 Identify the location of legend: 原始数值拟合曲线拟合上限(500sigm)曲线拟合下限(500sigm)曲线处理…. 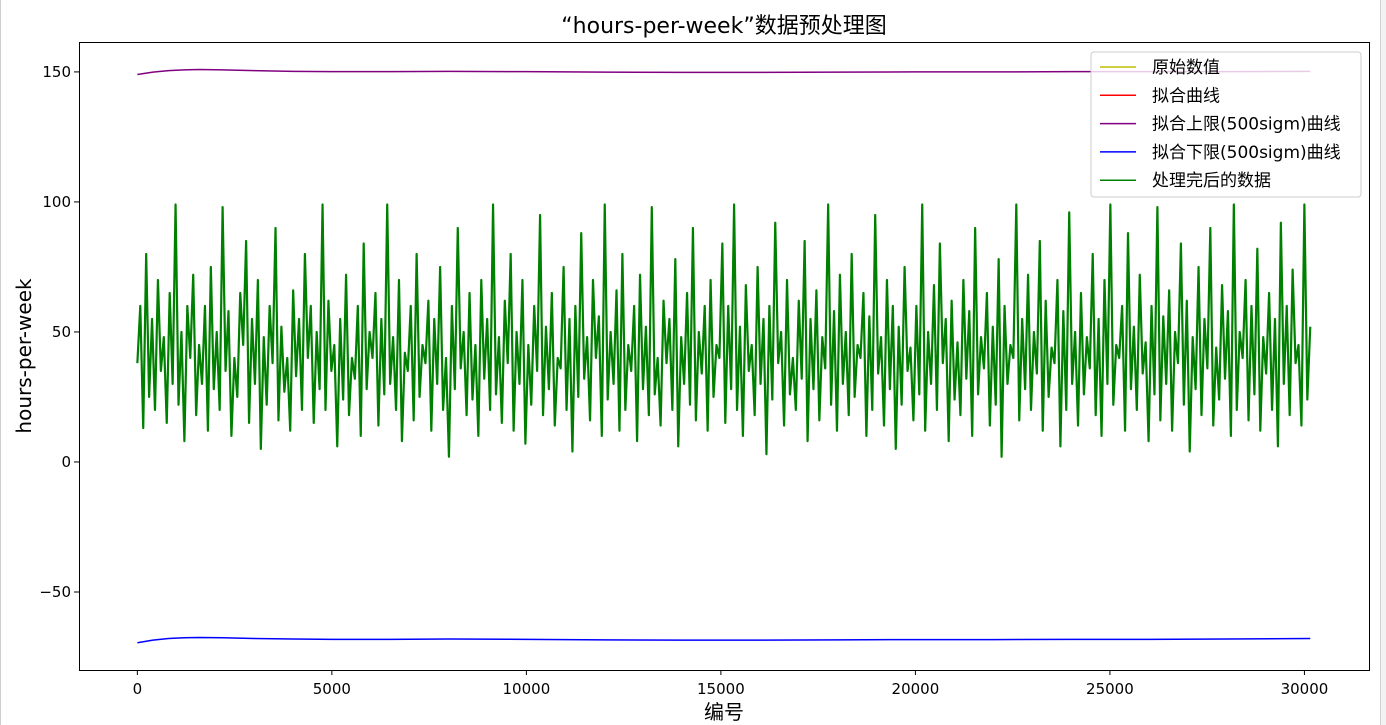
(1226, 124).